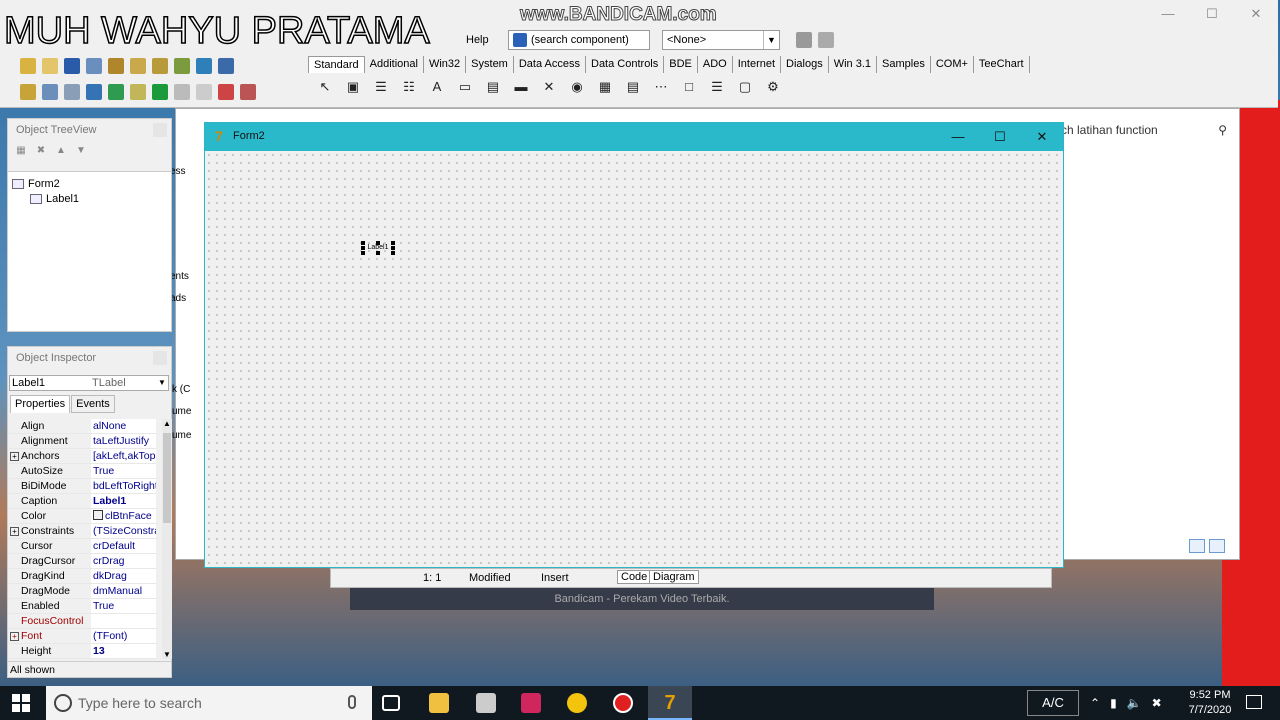 This screenshot has width=1280, height=720. Describe the element at coordinates (1254, 702) in the screenshot. I see `notification-icon` at that location.